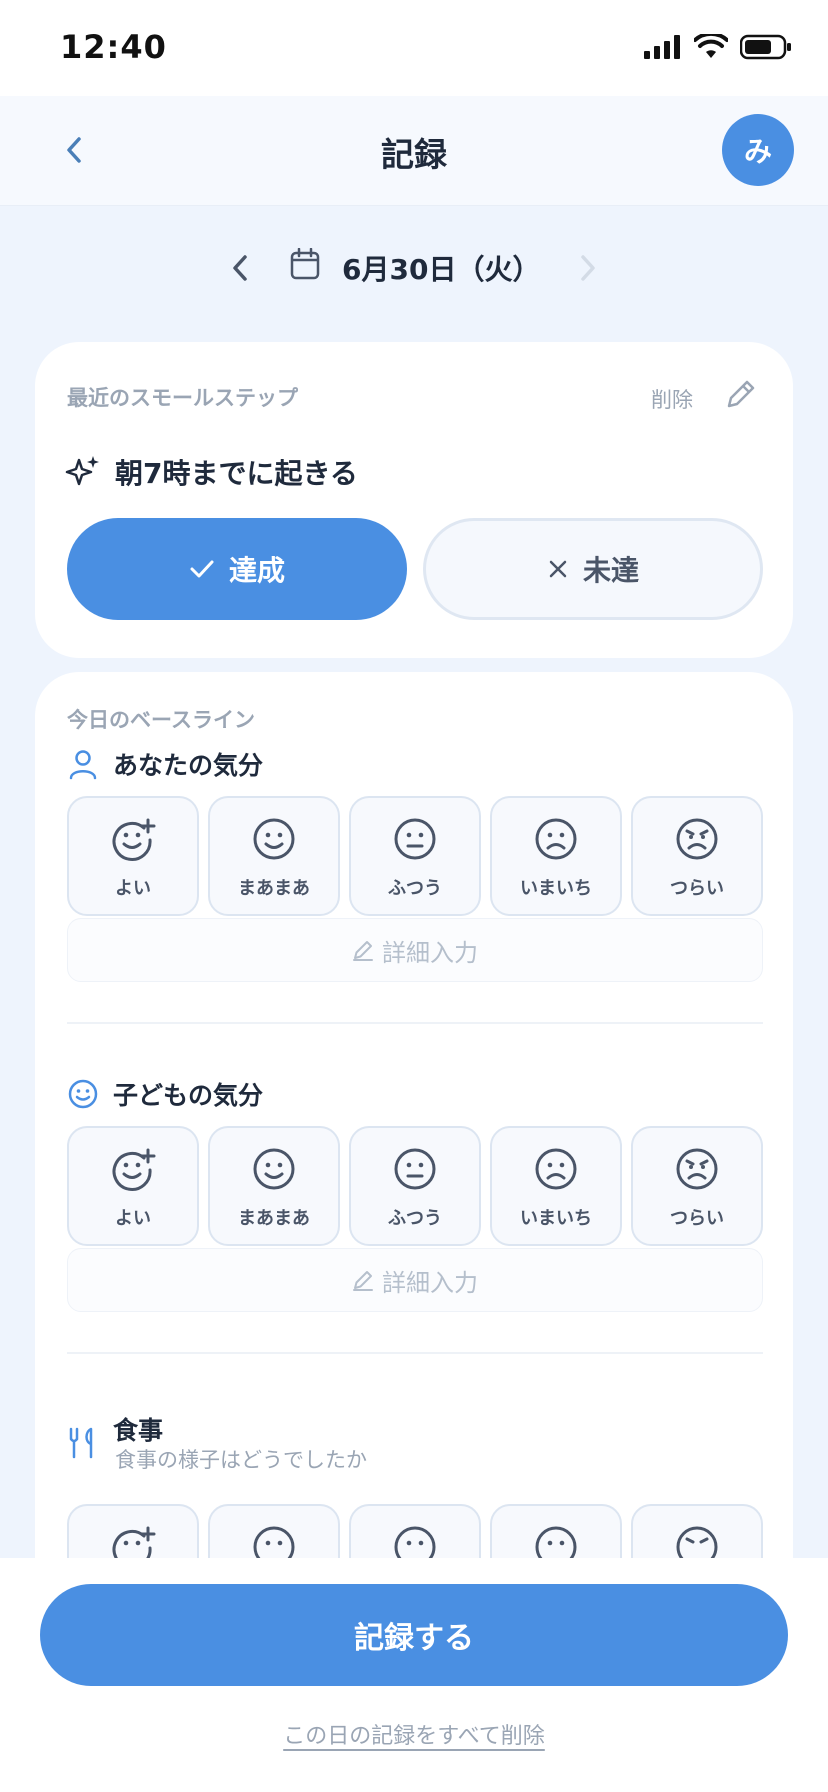  What do you see at coordinates (672, 399) in the screenshot?
I see `delete-step-link: 削除` at bounding box center [672, 399].